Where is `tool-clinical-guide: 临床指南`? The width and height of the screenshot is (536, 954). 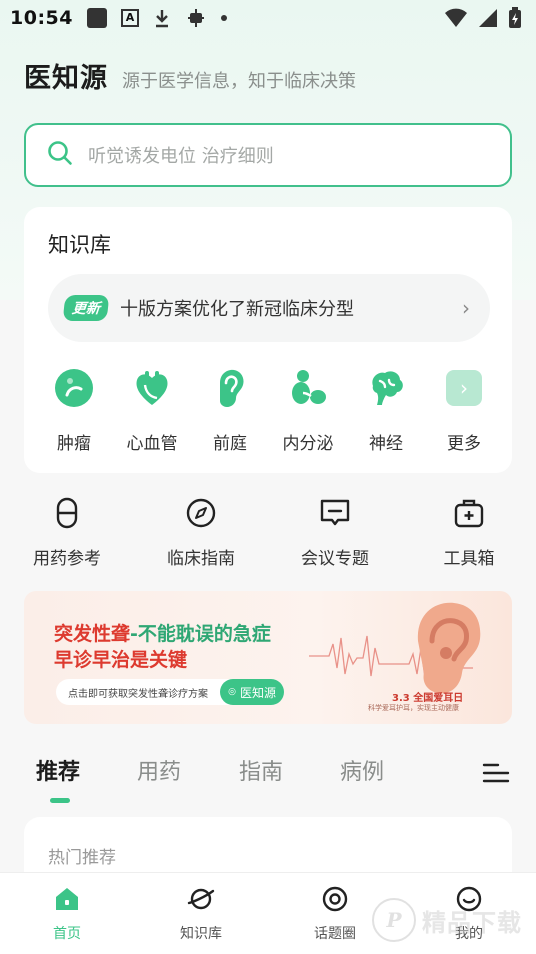 tool-clinical-guide: 临床指南 is located at coordinates (201, 532).